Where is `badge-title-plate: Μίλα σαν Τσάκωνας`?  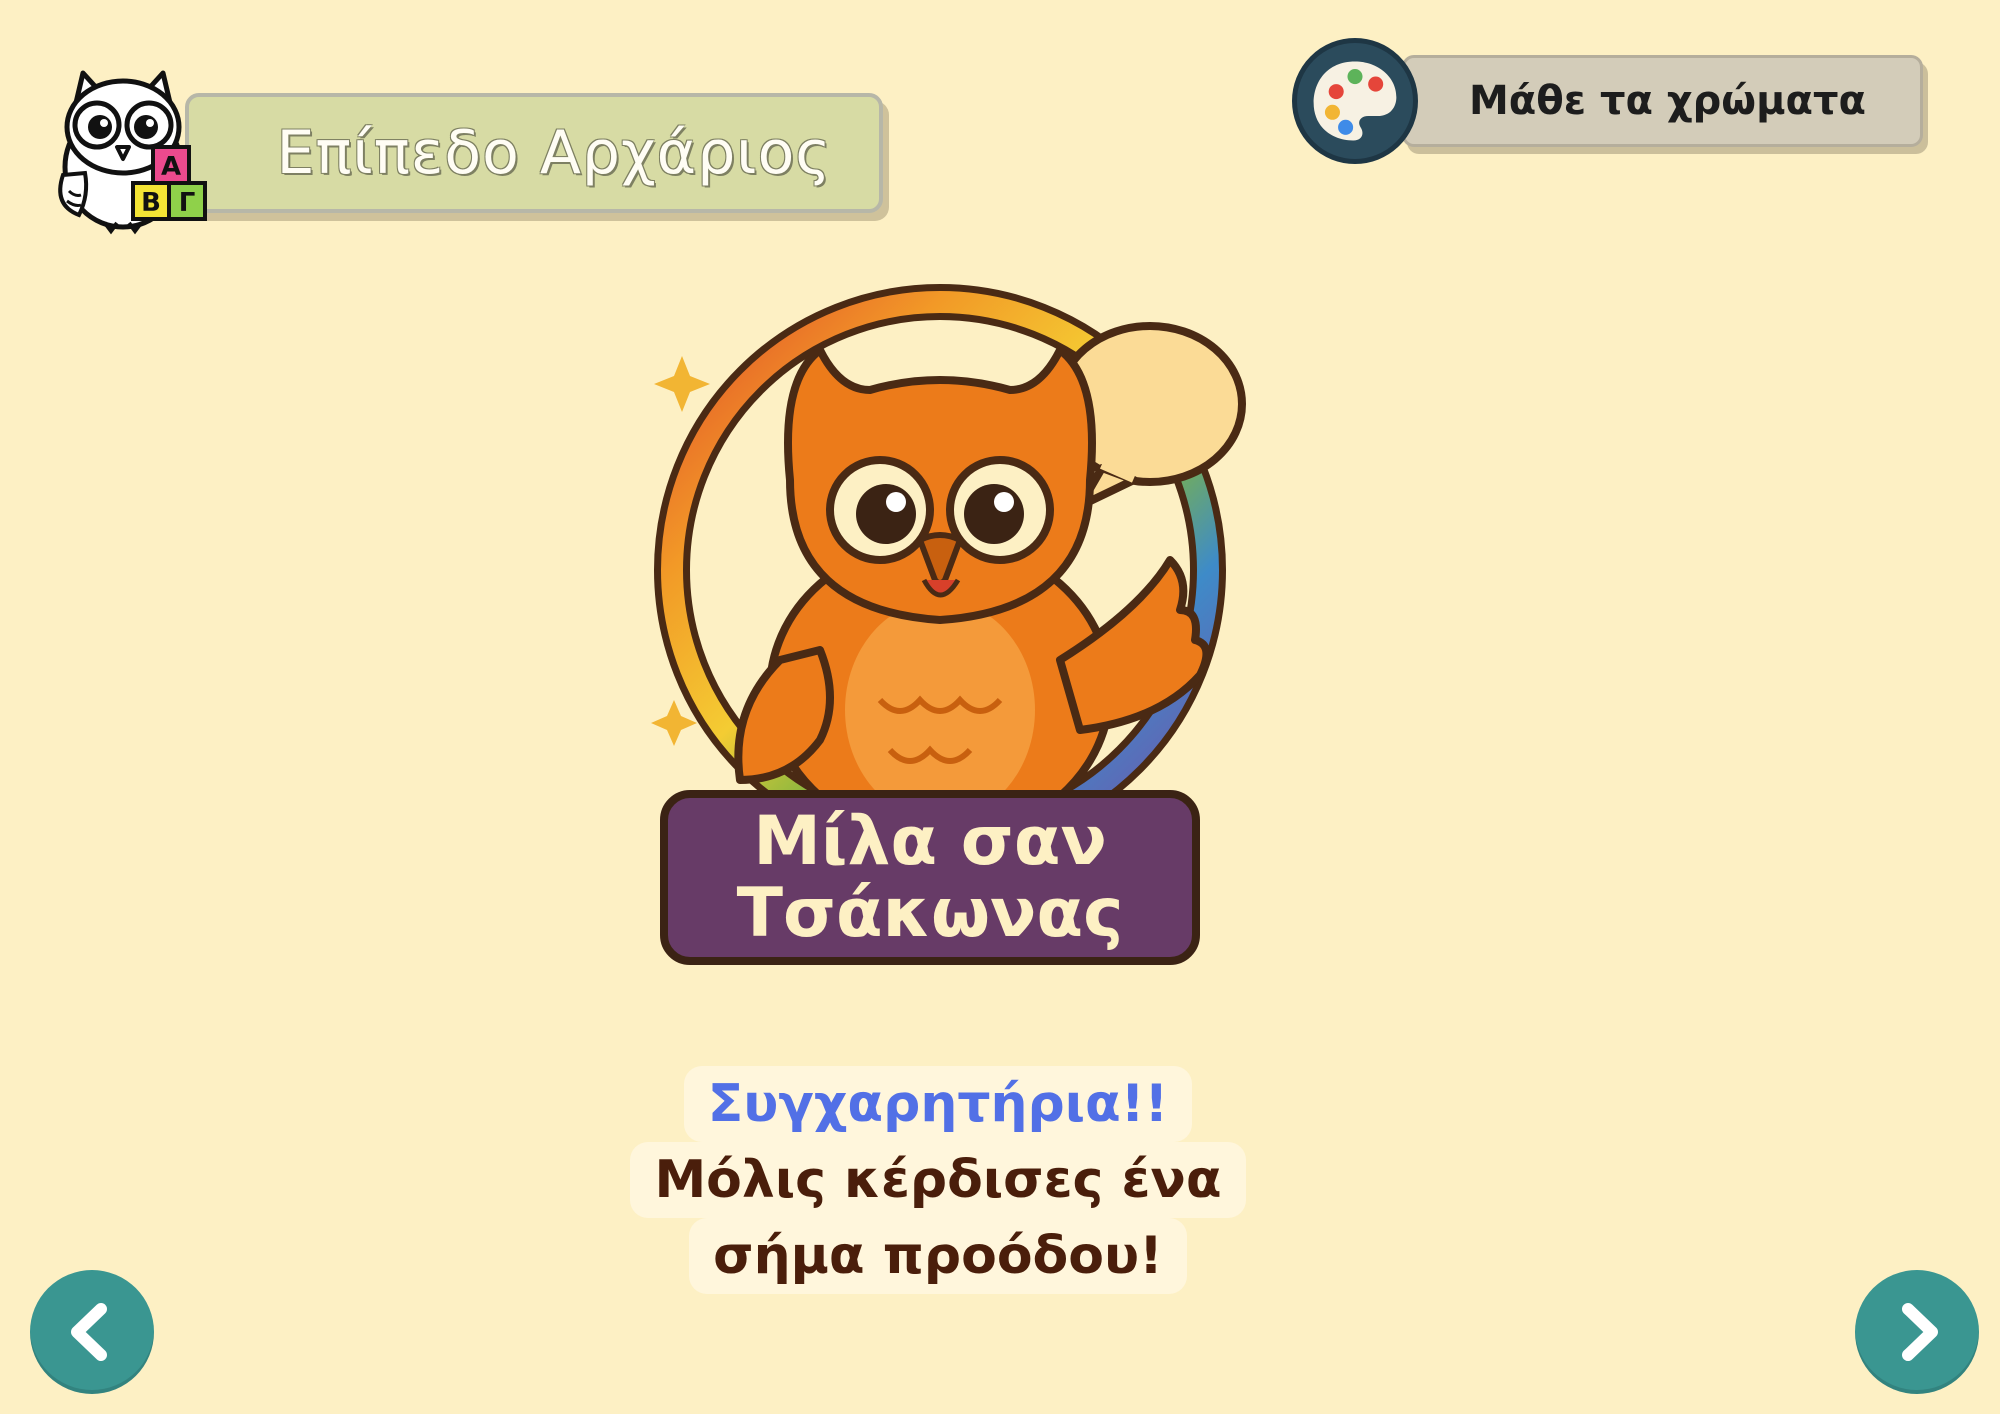
badge-title-plate: Μίλα σαν Τσάκωνας is located at coordinates (930, 877).